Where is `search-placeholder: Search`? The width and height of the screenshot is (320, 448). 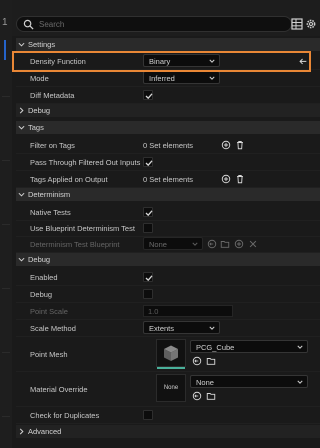
search-placeholder: Search is located at coordinates (52, 24).